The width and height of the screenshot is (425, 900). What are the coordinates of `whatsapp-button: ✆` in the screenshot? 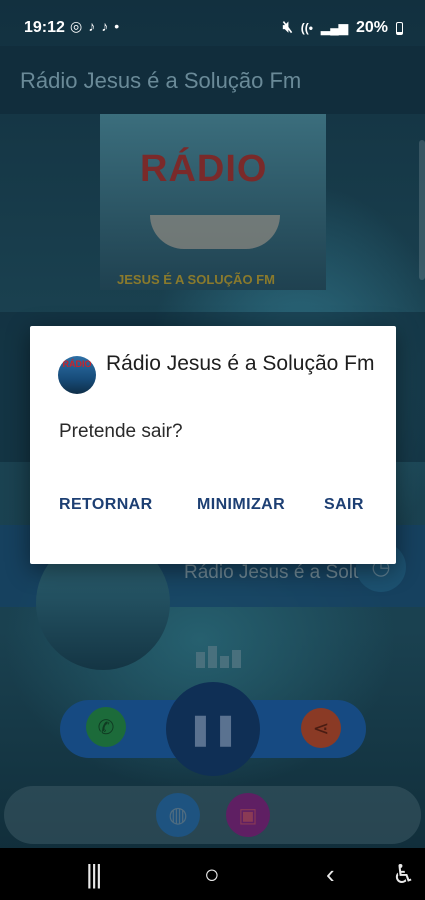 It's located at (106, 727).